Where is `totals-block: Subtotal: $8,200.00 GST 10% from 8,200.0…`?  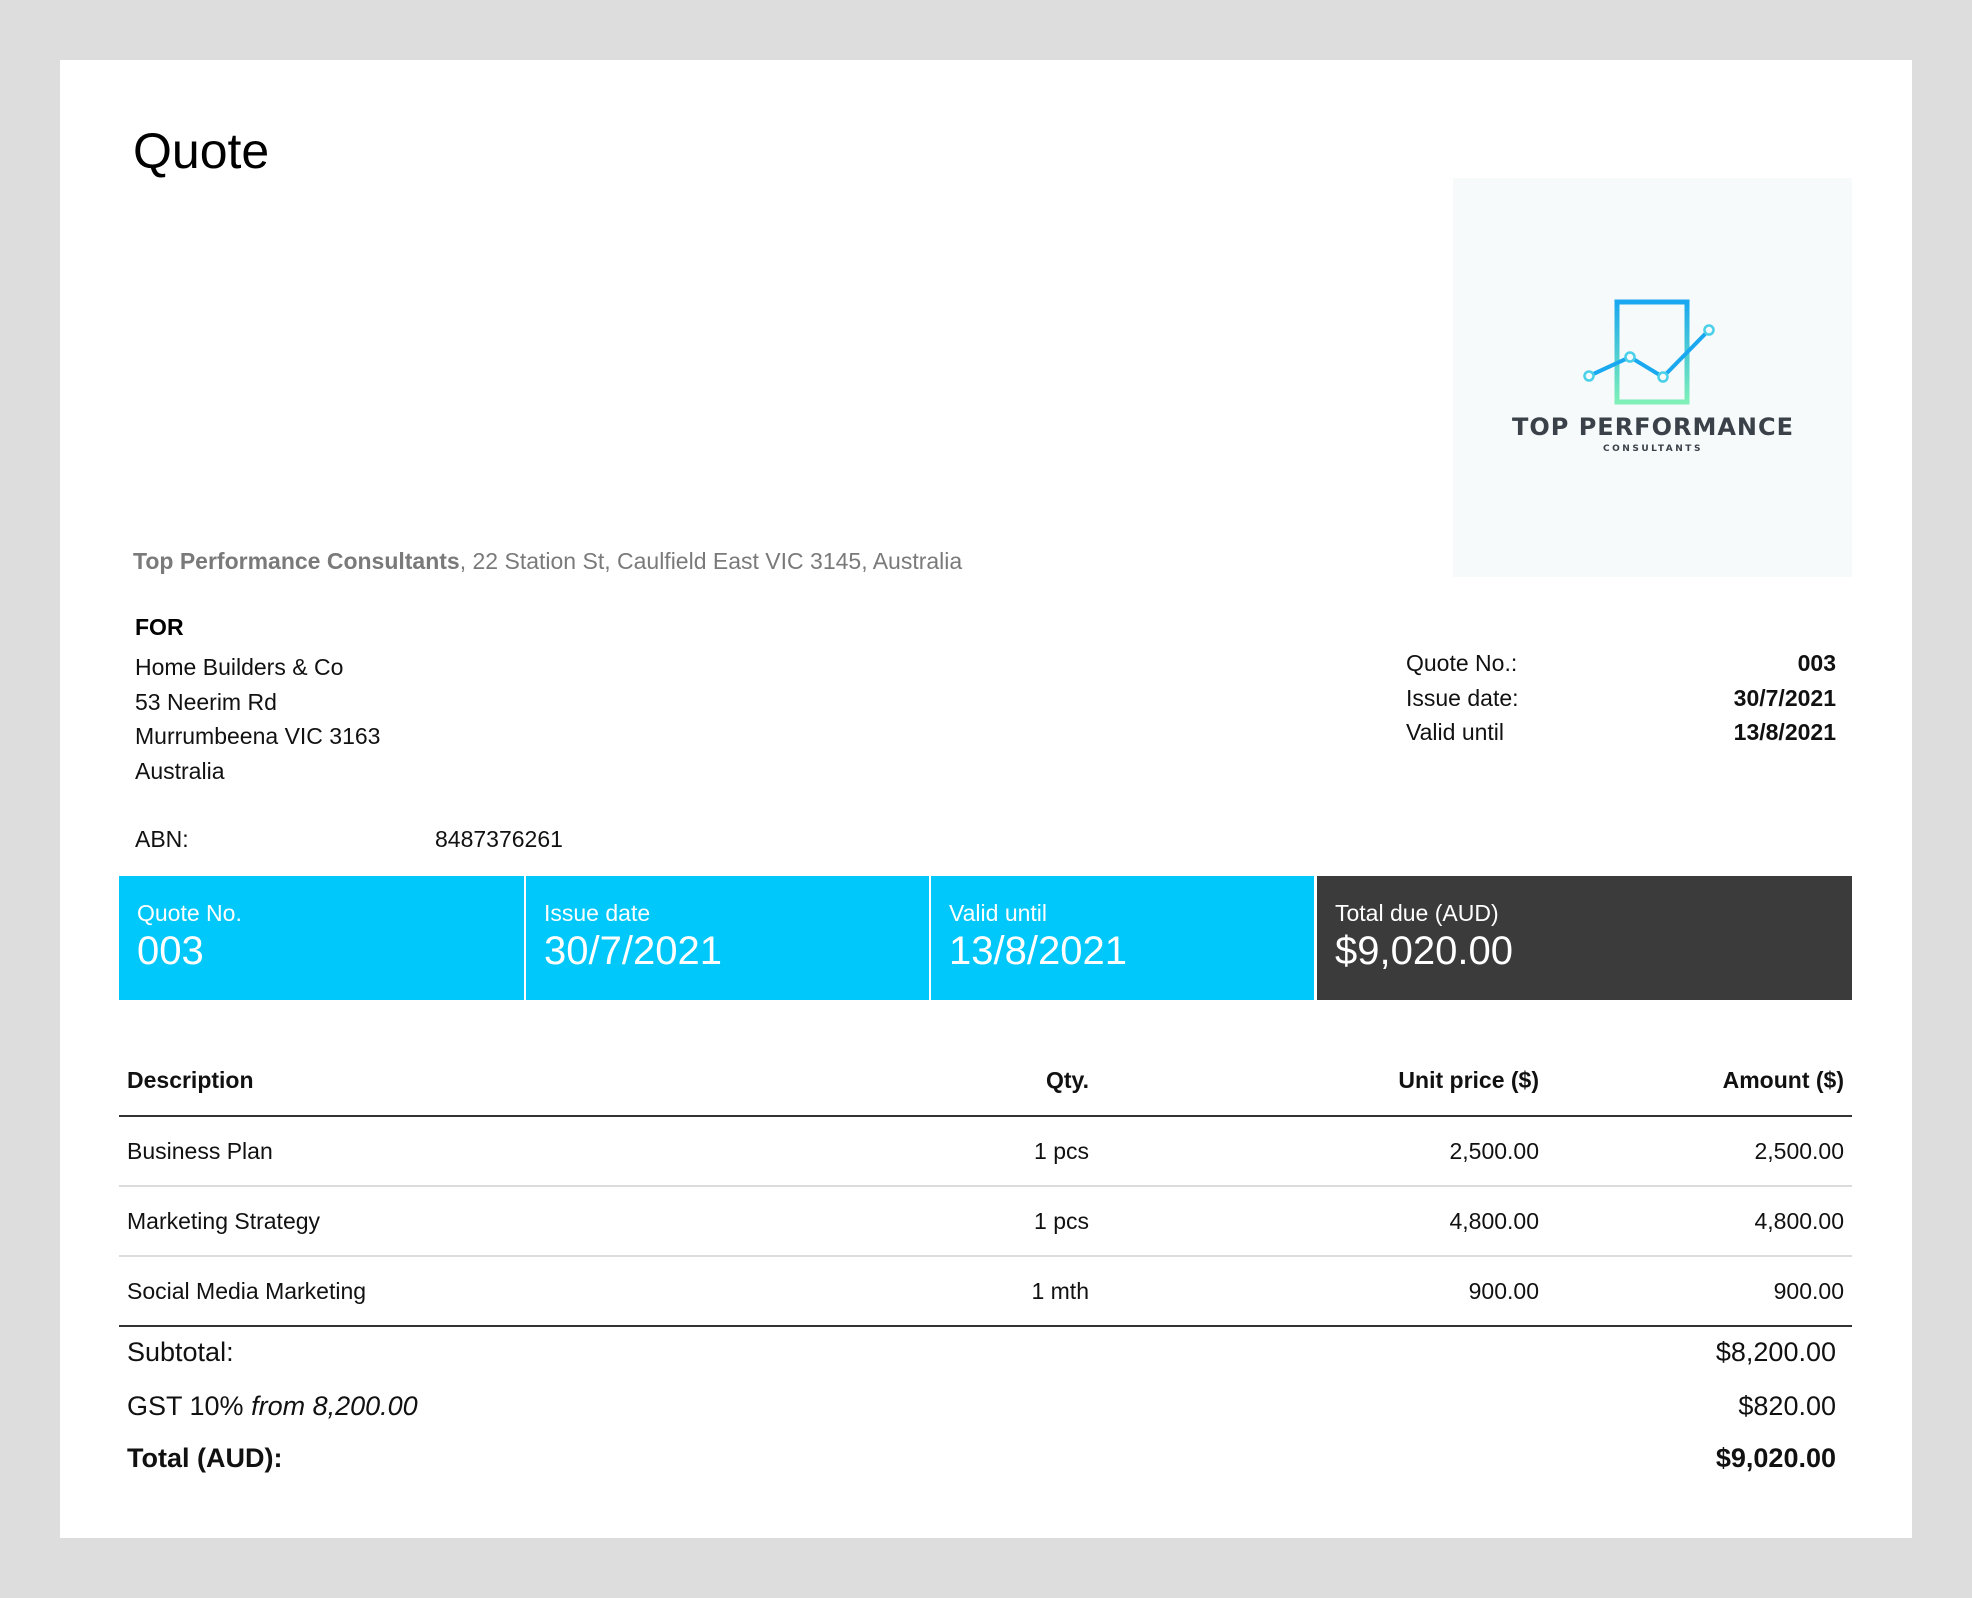
totals-block: Subtotal: $8,200.00 GST 10% from 8,200.0… is located at coordinates (981, 1404).